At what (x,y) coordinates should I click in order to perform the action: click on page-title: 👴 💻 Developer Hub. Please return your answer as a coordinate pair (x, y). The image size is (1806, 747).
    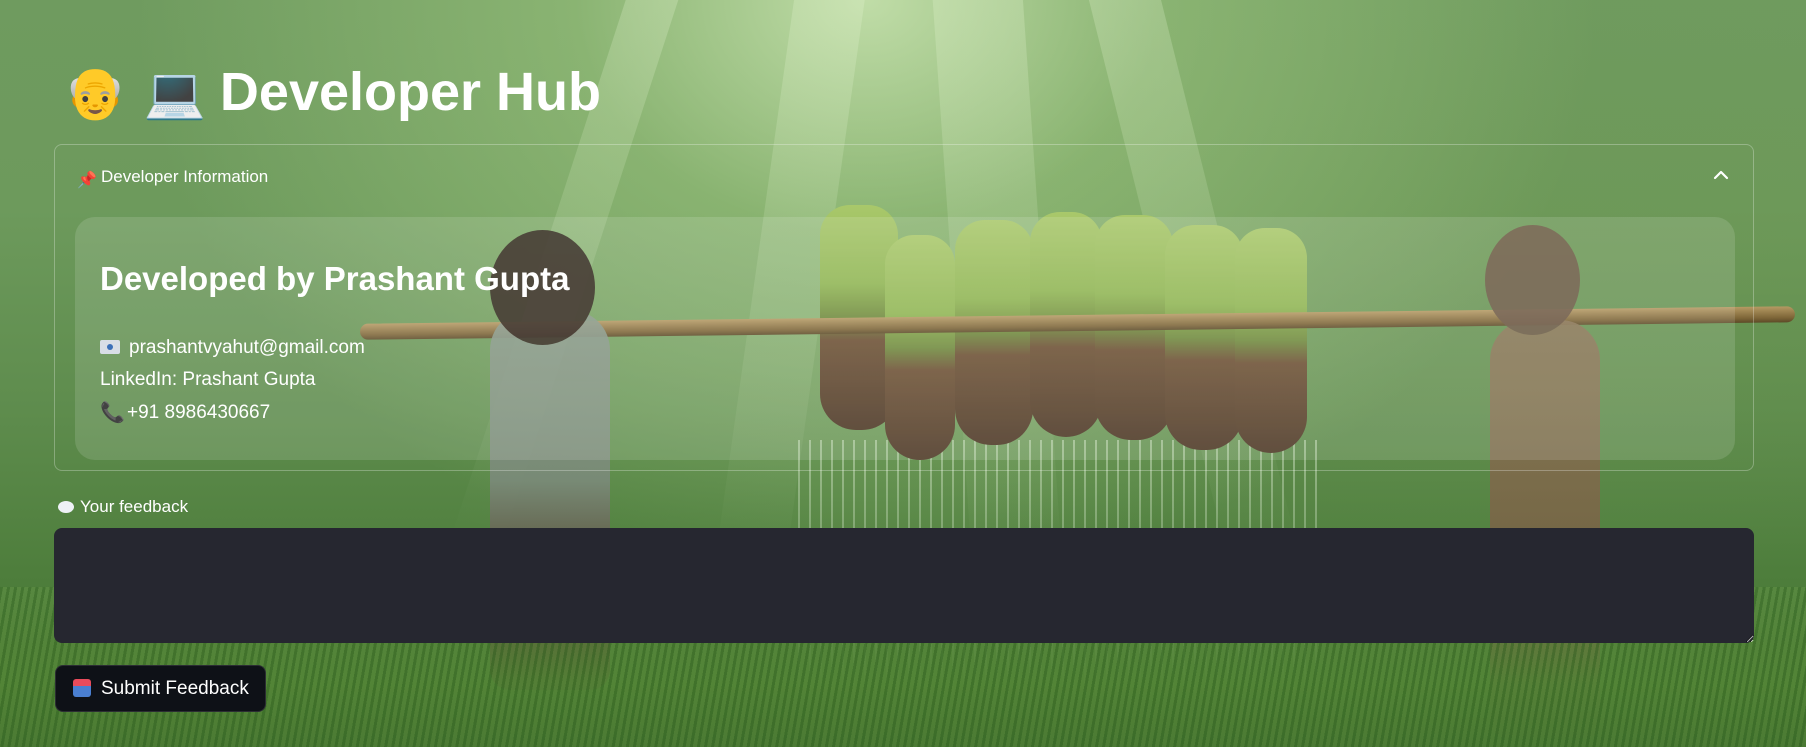
    Looking at the image, I should click on (332, 92).